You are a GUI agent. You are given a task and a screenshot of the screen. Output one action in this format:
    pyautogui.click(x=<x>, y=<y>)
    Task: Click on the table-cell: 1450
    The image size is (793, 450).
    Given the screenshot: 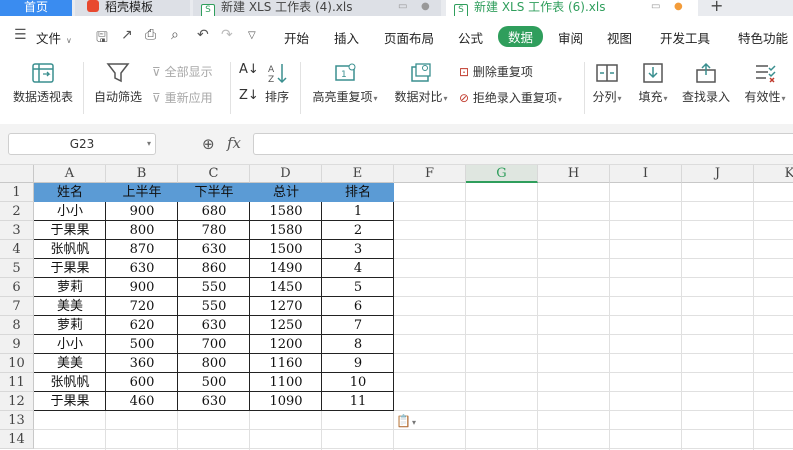 What is the action you would take?
    pyautogui.click(x=286, y=287)
    